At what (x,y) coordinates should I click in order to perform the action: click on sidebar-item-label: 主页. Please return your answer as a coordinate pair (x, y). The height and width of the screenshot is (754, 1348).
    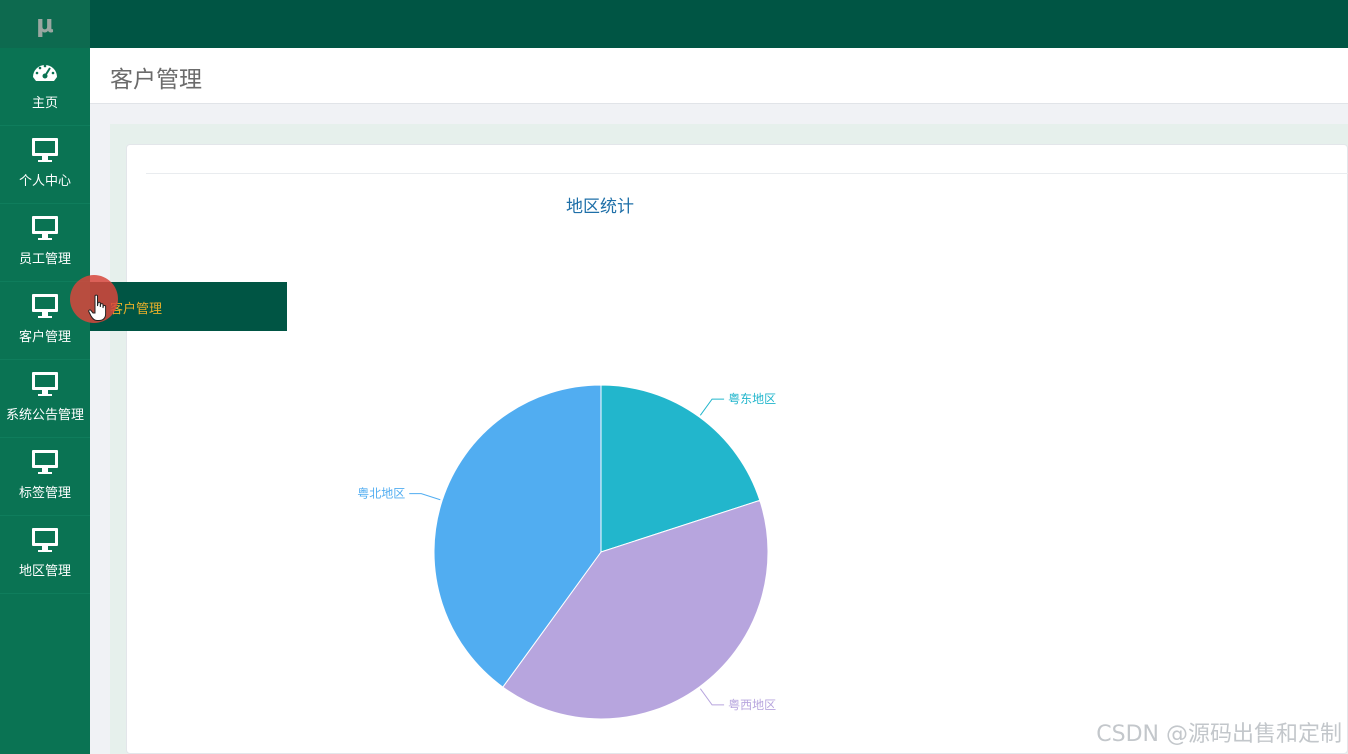
    Looking at the image, I should click on (44, 103).